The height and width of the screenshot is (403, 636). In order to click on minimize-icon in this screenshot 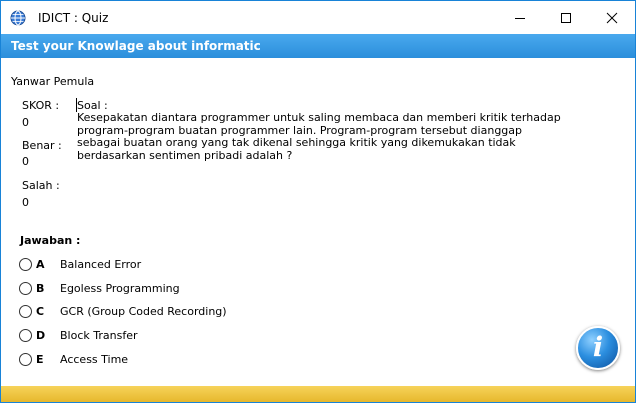, I will do `click(520, 18)`.